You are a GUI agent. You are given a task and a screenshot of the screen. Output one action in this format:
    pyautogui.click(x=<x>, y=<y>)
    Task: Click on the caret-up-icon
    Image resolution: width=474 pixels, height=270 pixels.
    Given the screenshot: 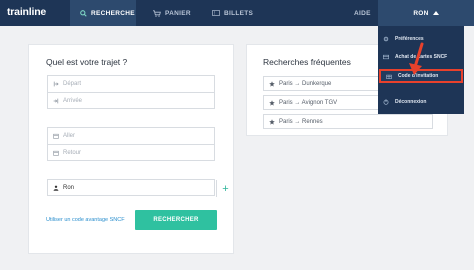 What is the action you would take?
    pyautogui.click(x=435, y=13)
    